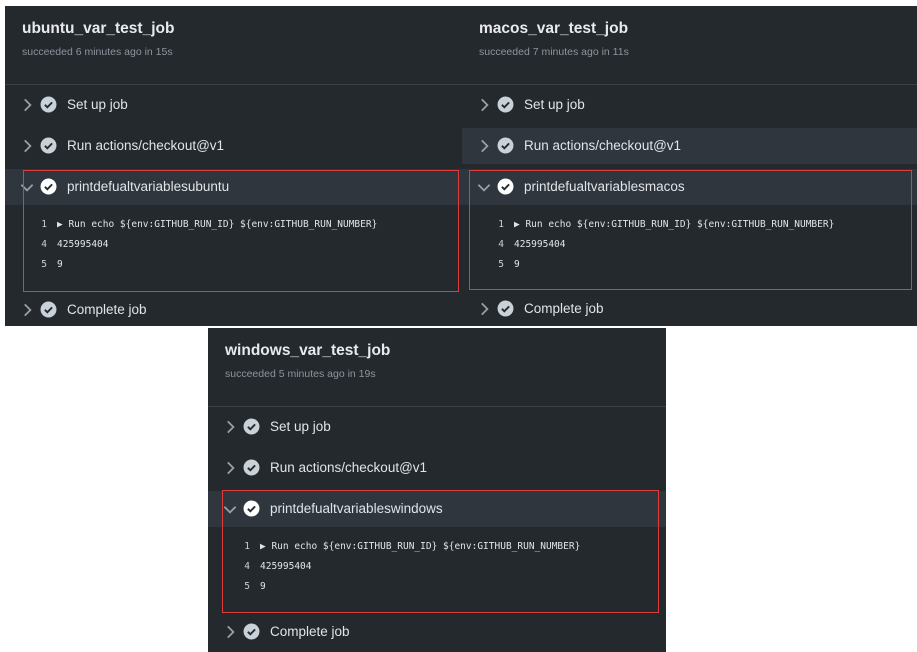 This screenshot has width=917, height=652. Describe the element at coordinates (300, 374) in the screenshot. I see `job-status: succeeded 5 minutes ago in 19s` at that location.